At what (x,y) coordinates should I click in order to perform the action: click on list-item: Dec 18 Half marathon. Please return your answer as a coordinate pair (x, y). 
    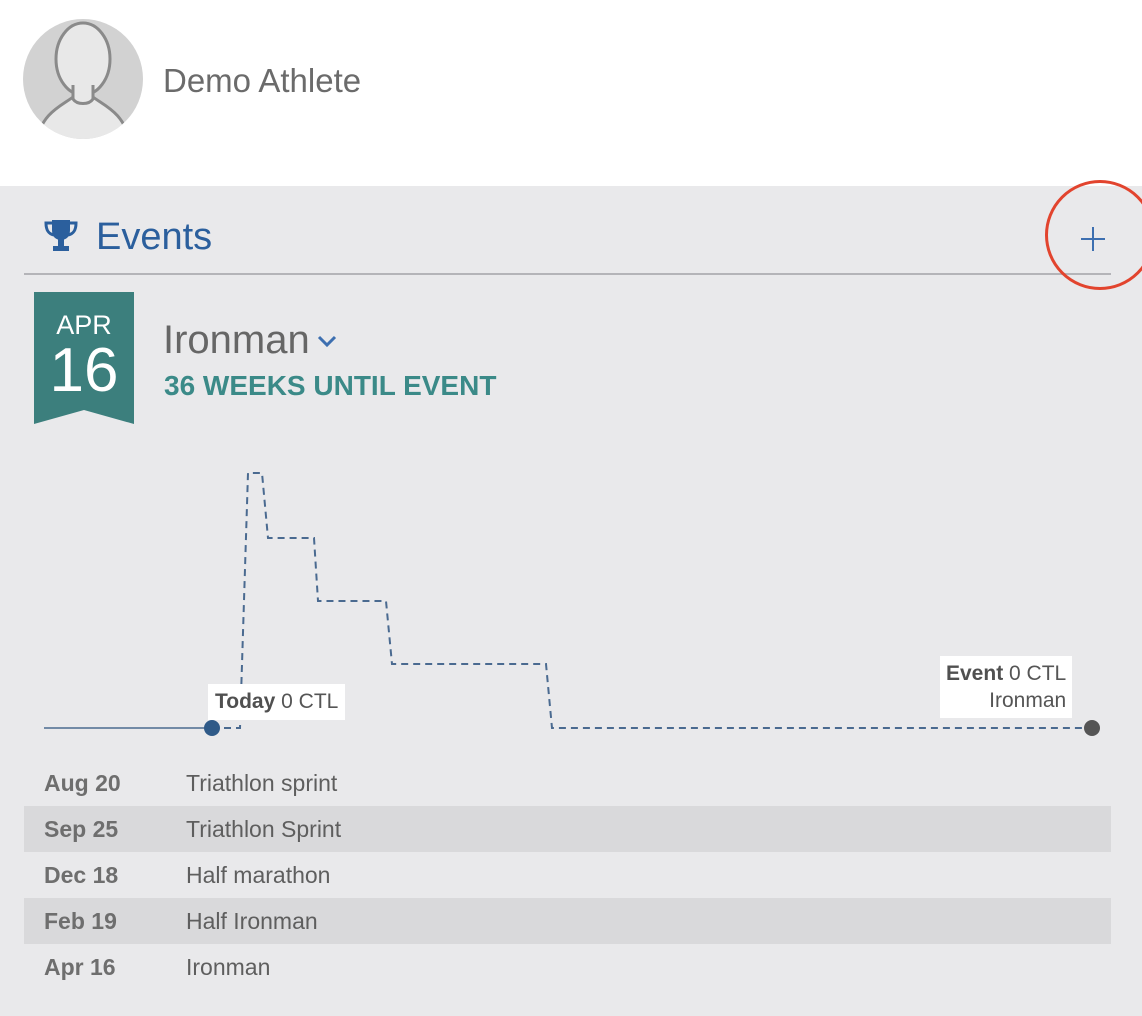
    Looking at the image, I should click on (567, 875).